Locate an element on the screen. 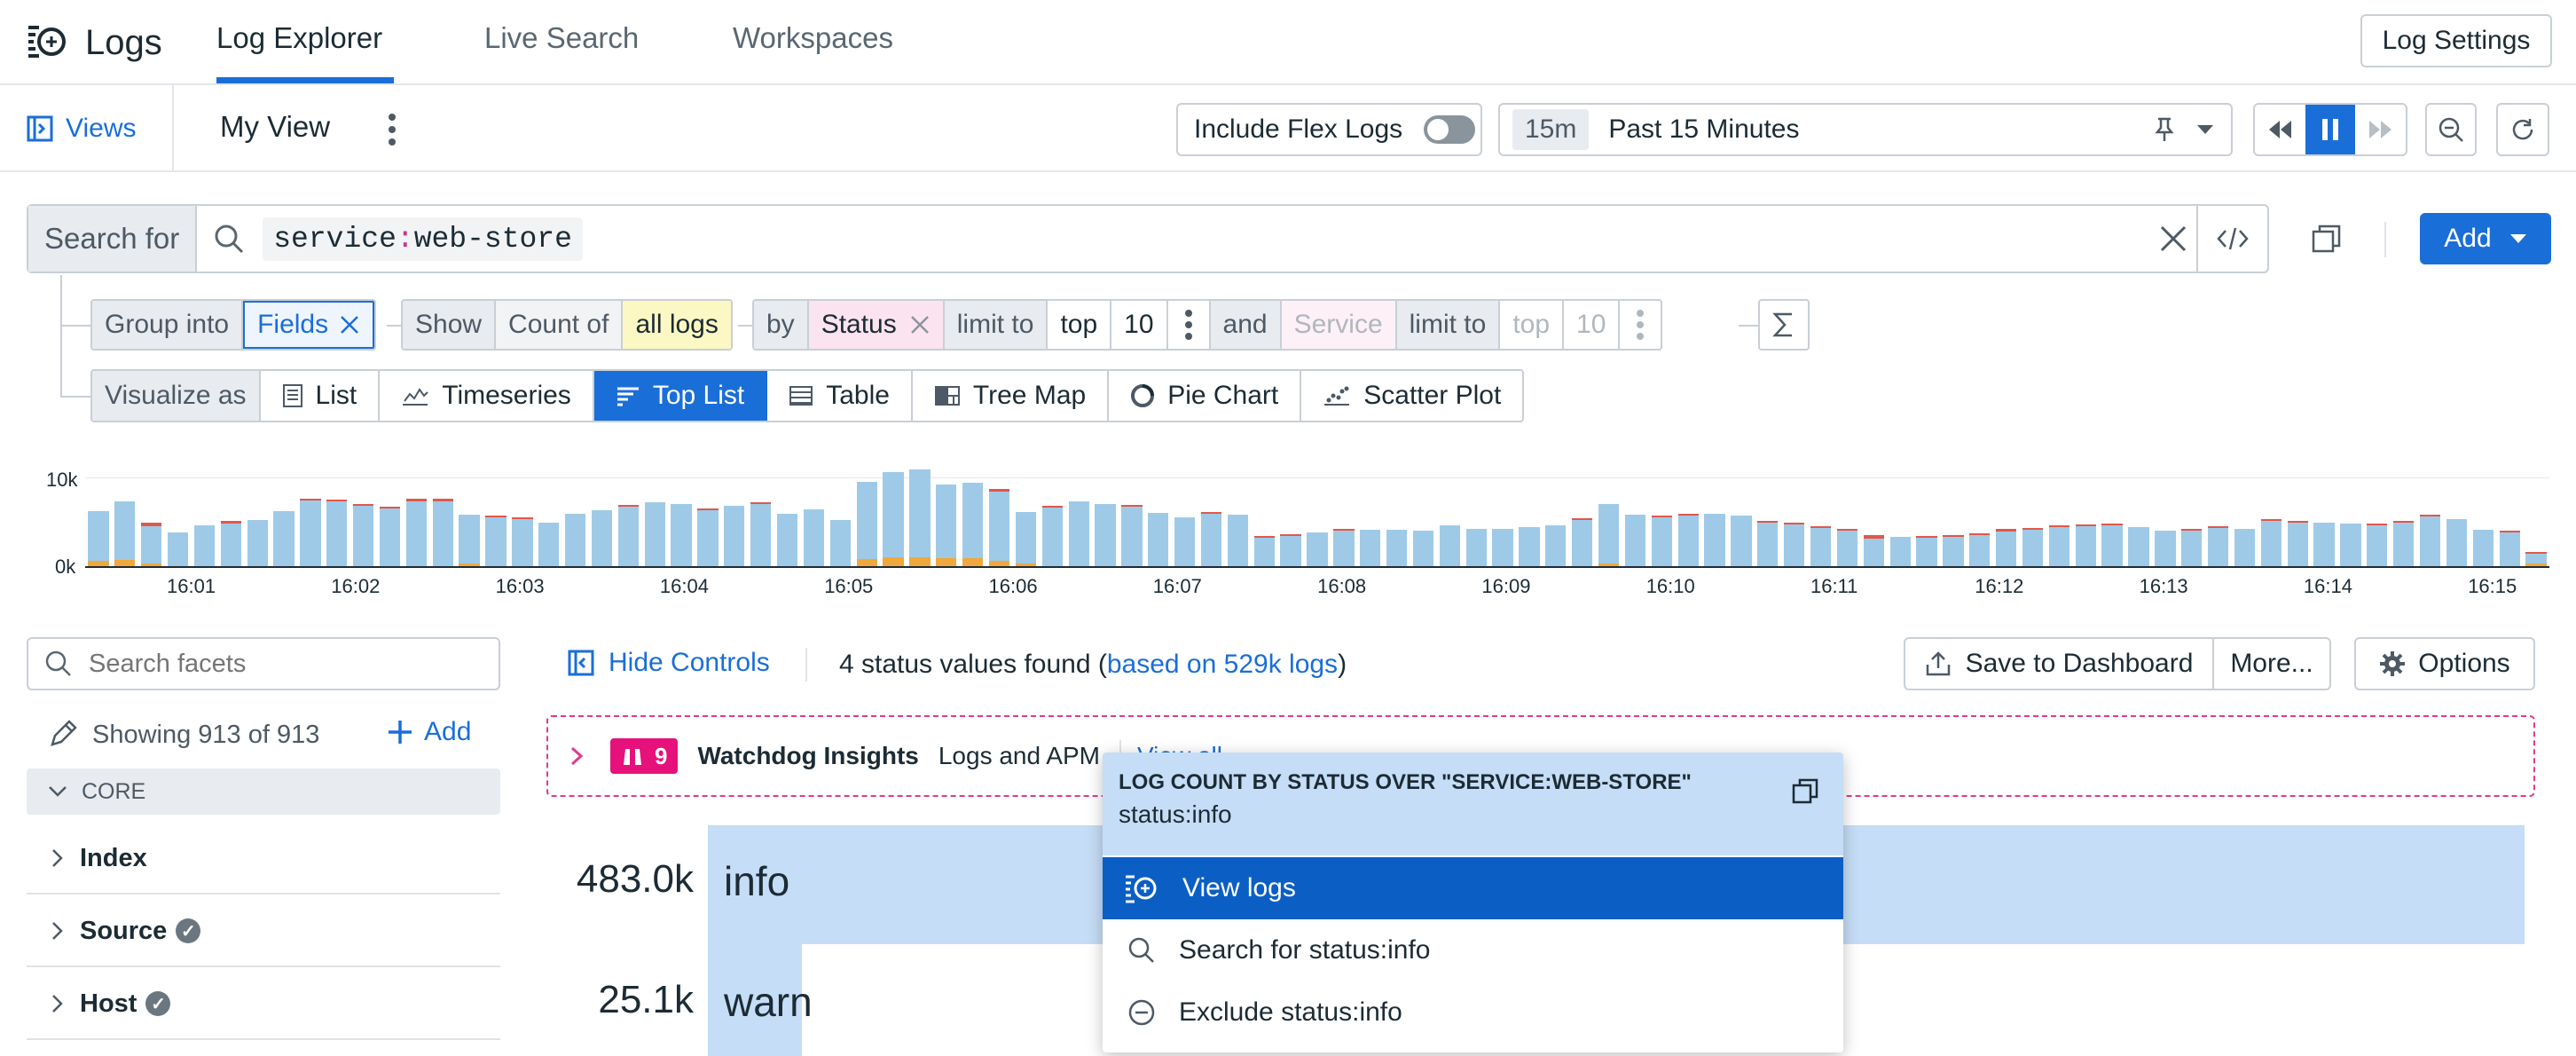 The height and width of the screenshot is (1056, 2576). limit-value-2: 10 is located at coordinates (1592, 325).